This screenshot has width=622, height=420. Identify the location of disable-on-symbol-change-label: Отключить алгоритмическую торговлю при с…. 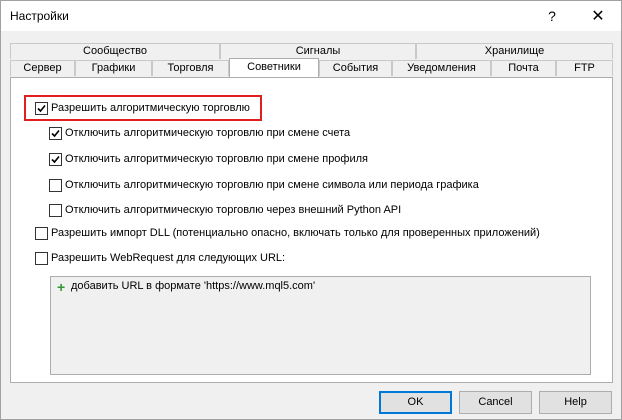
(272, 185).